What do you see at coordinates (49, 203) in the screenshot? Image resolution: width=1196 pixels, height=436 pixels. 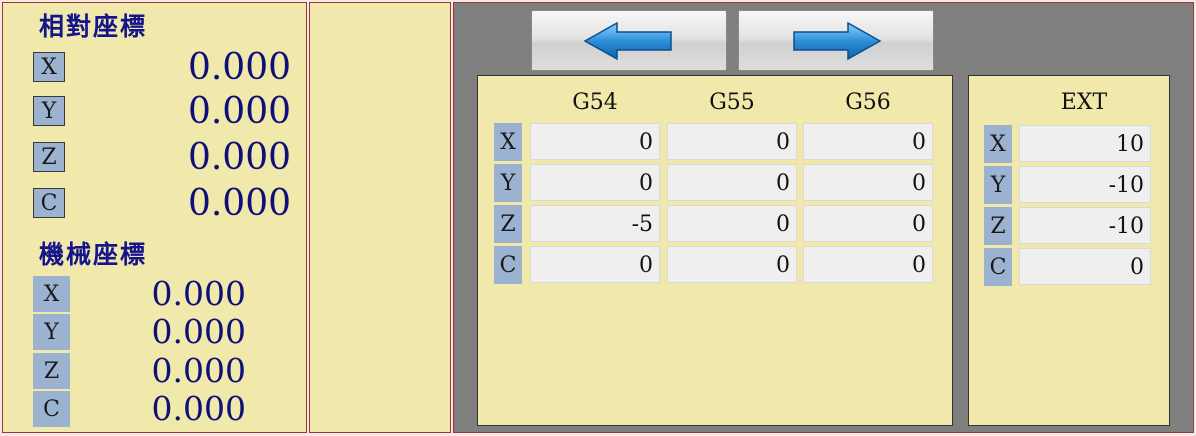 I see `relative-axis-c-button: C` at bounding box center [49, 203].